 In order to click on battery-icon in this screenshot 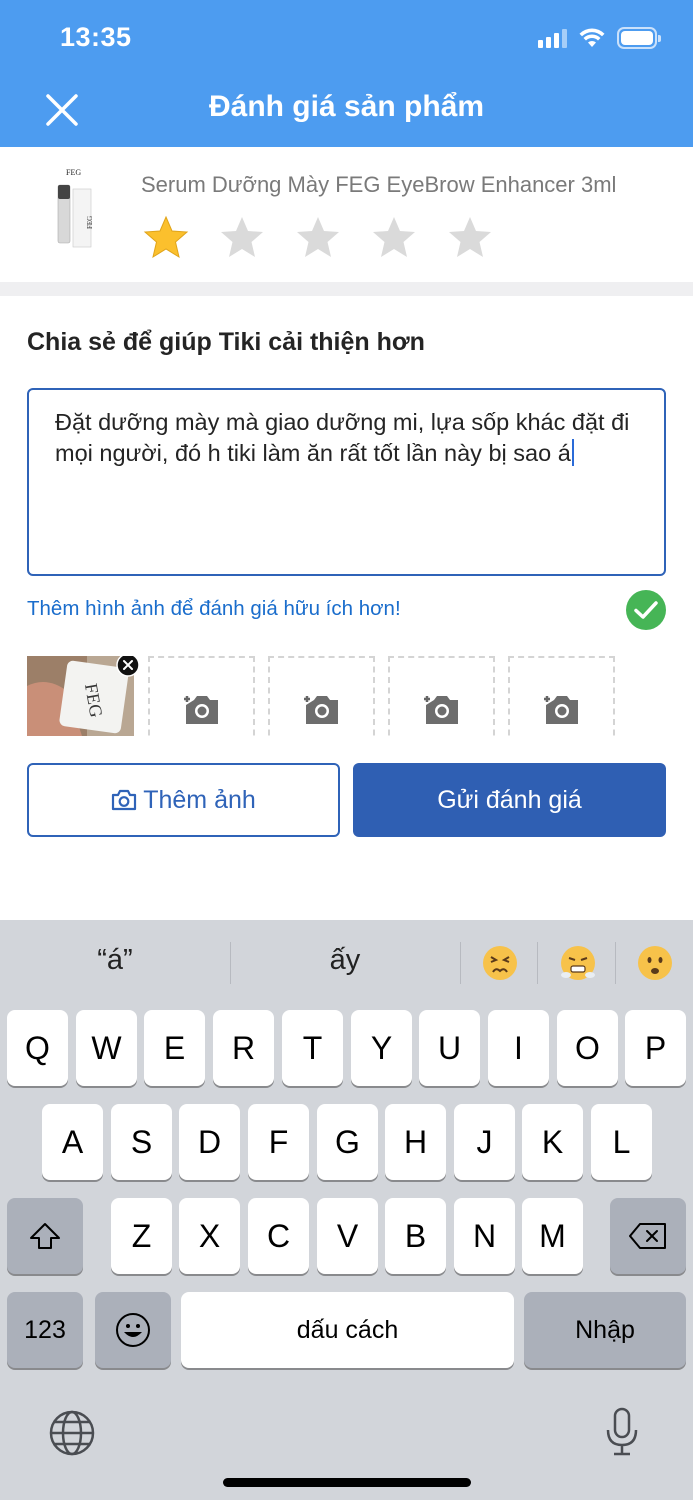, I will do `click(639, 38)`.